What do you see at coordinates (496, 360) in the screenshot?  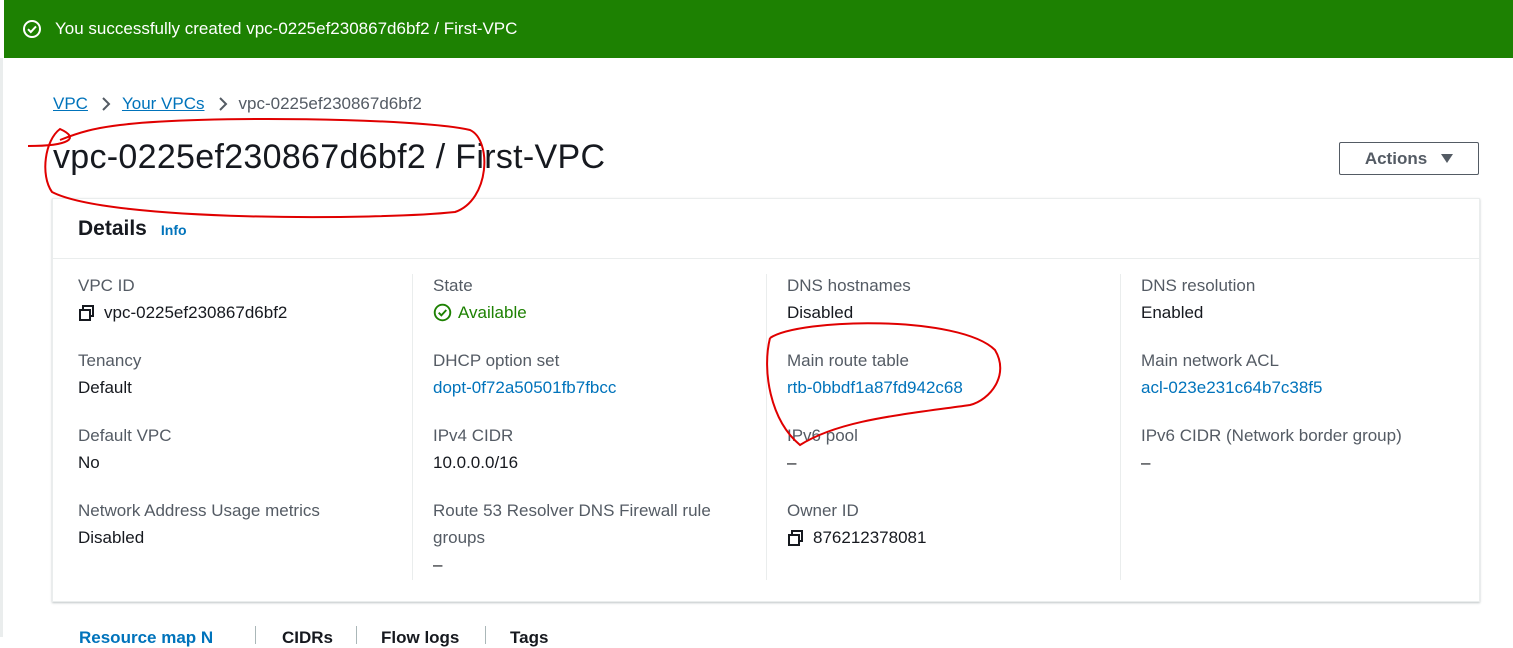 I see `field-label: DHCP option set` at bounding box center [496, 360].